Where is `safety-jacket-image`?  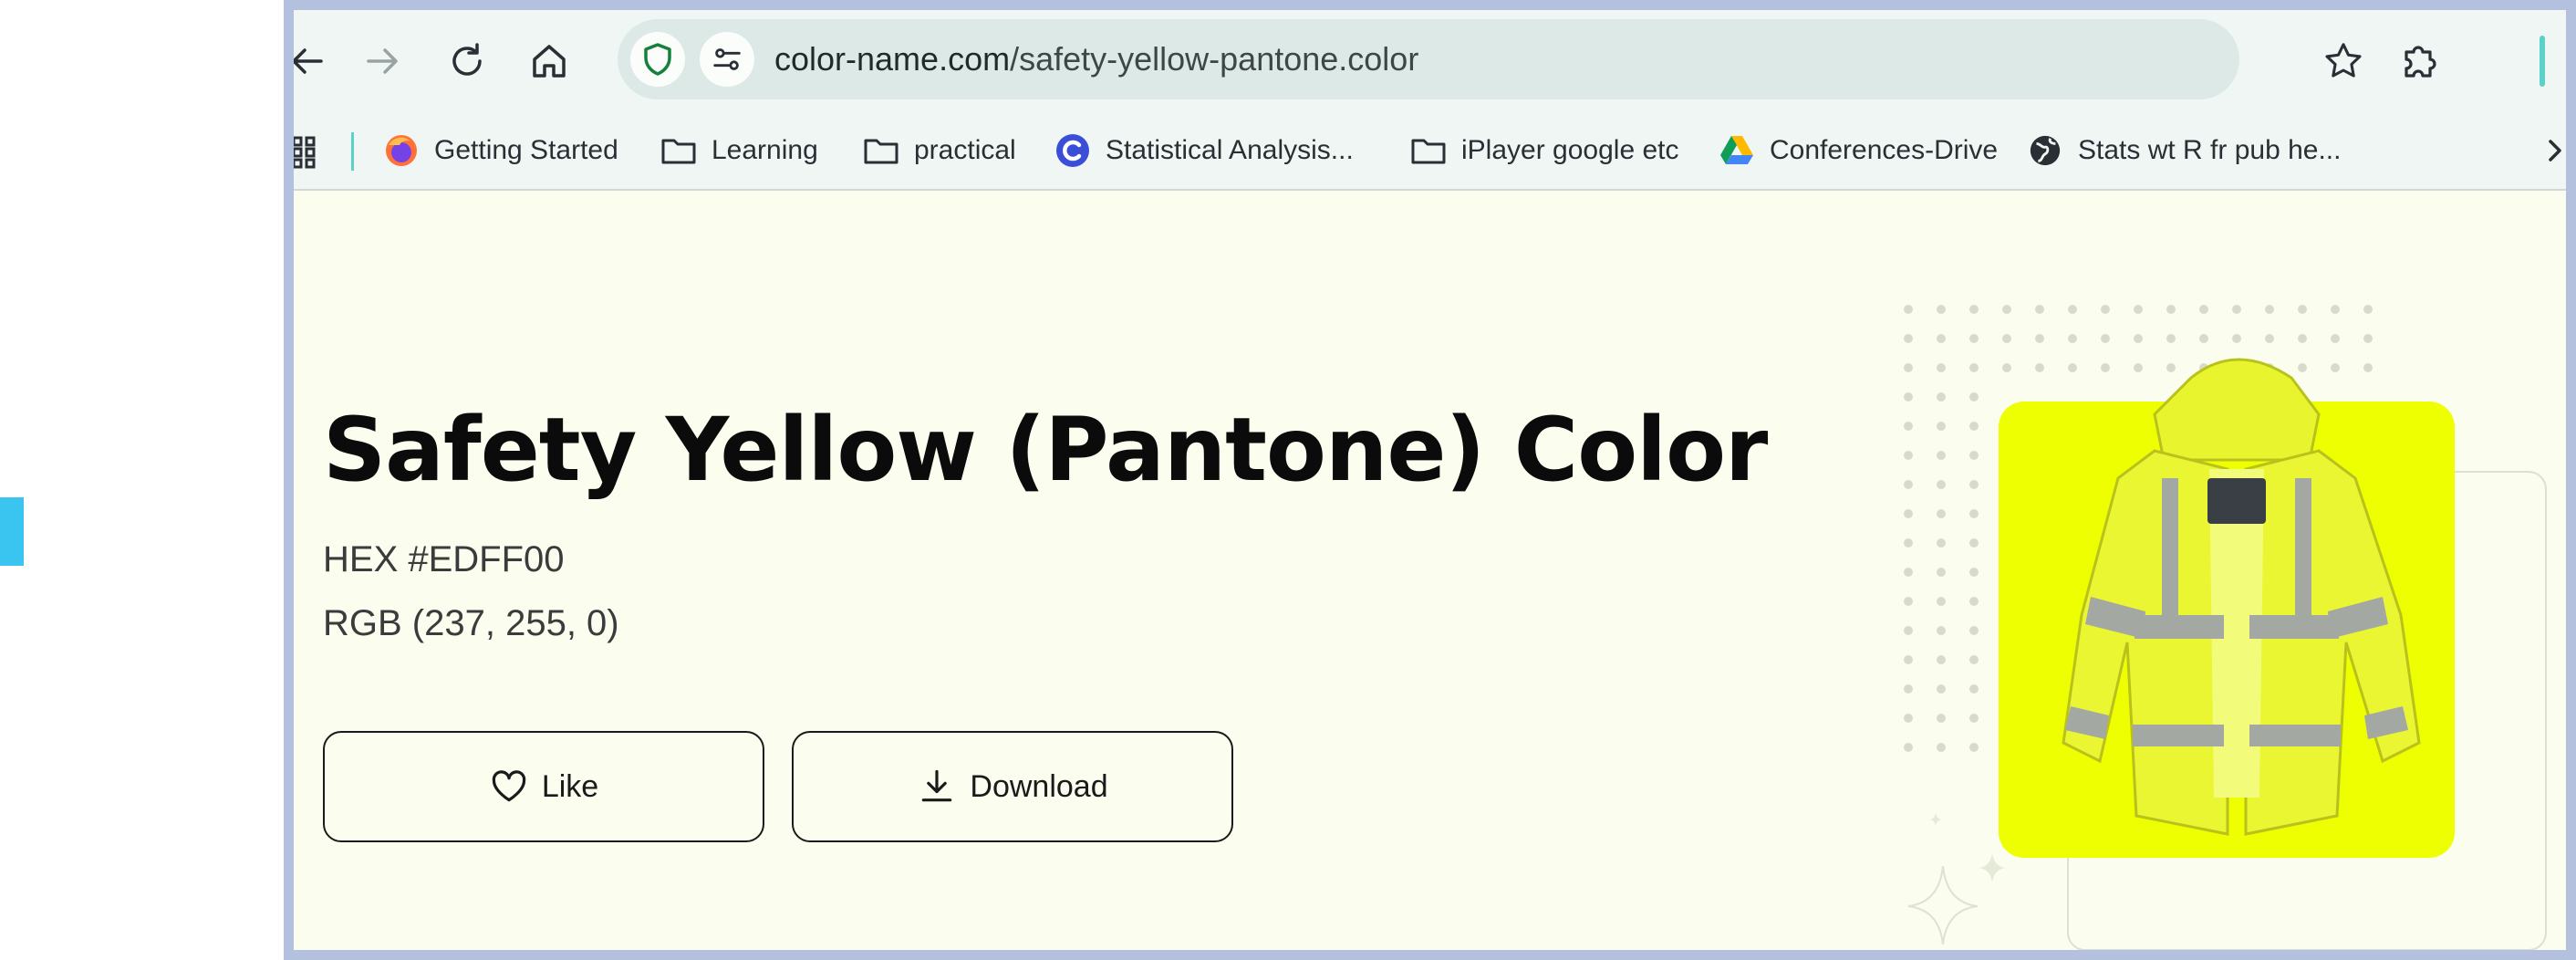 safety-jacket-image is located at coordinates (2241, 597).